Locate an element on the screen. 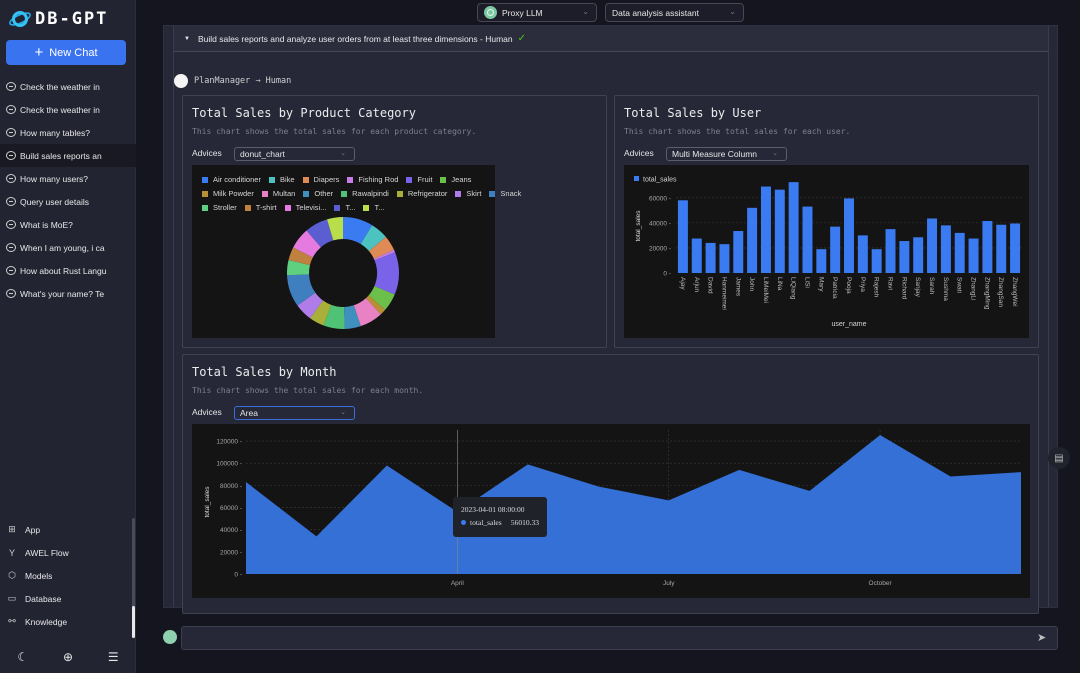  sidebar-nav-awel-flow: Y AWEL Flow is located at coordinates (68, 552).